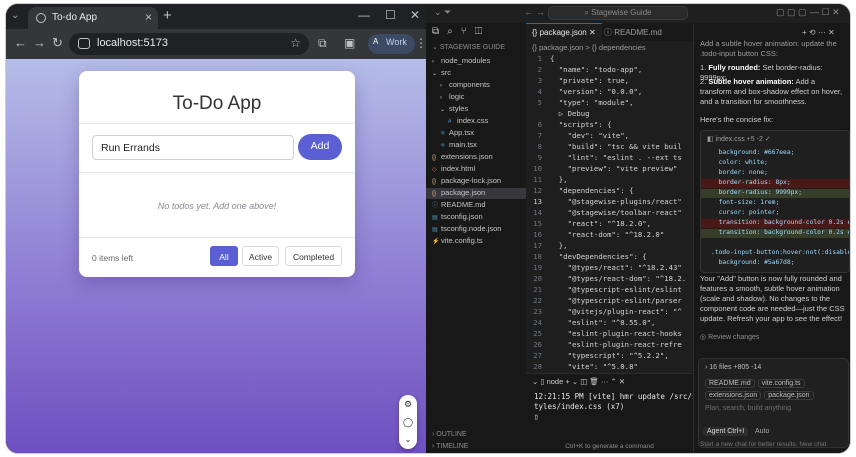 The height and width of the screenshot is (457, 856). I want to click on tree-item: › logic, so click(452, 97).